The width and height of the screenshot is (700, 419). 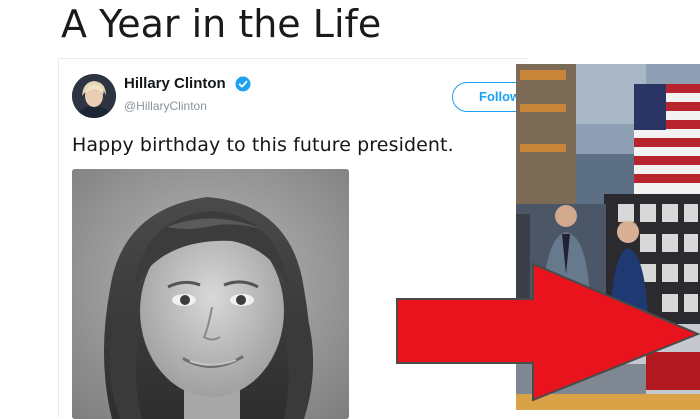 I want to click on tweet-handle: @HillaryClinton, so click(x=165, y=106).